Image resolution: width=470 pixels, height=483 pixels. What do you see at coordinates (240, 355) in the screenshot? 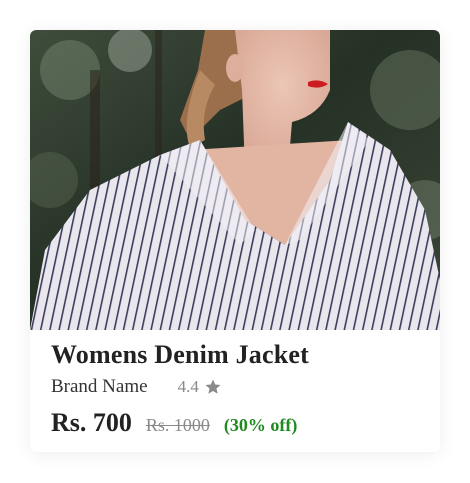
I see `product-title: Womens Denim Jacket` at bounding box center [240, 355].